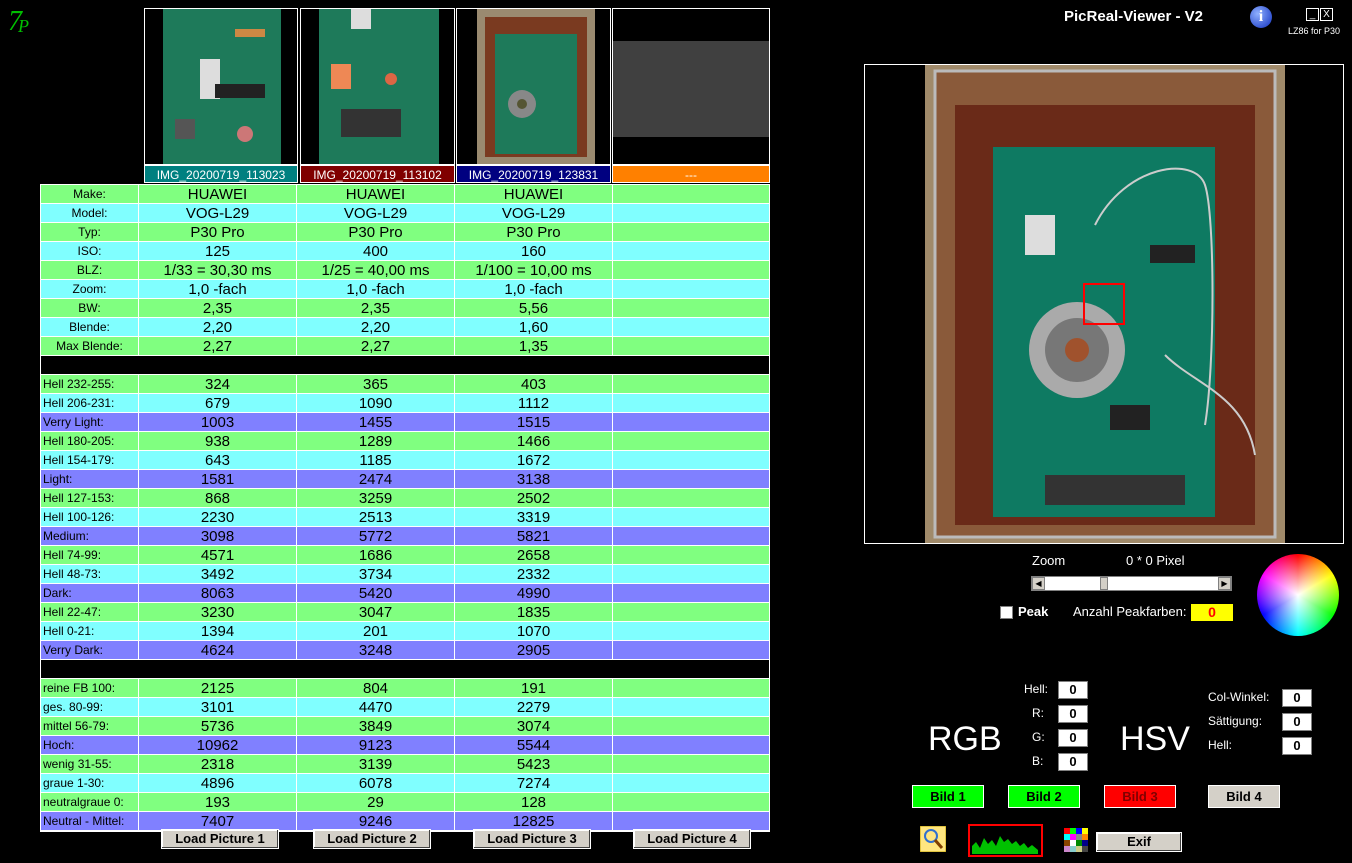  Describe the element at coordinates (1038, 583) in the screenshot. I see `slider-left-arrow-icon: ◀` at that location.